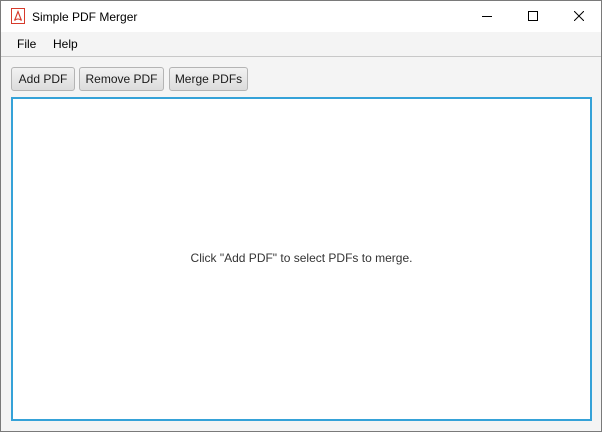 The height and width of the screenshot is (432, 602). I want to click on empty-list-message: Click "Add PDF" to select PDFs to merge., so click(301, 258).